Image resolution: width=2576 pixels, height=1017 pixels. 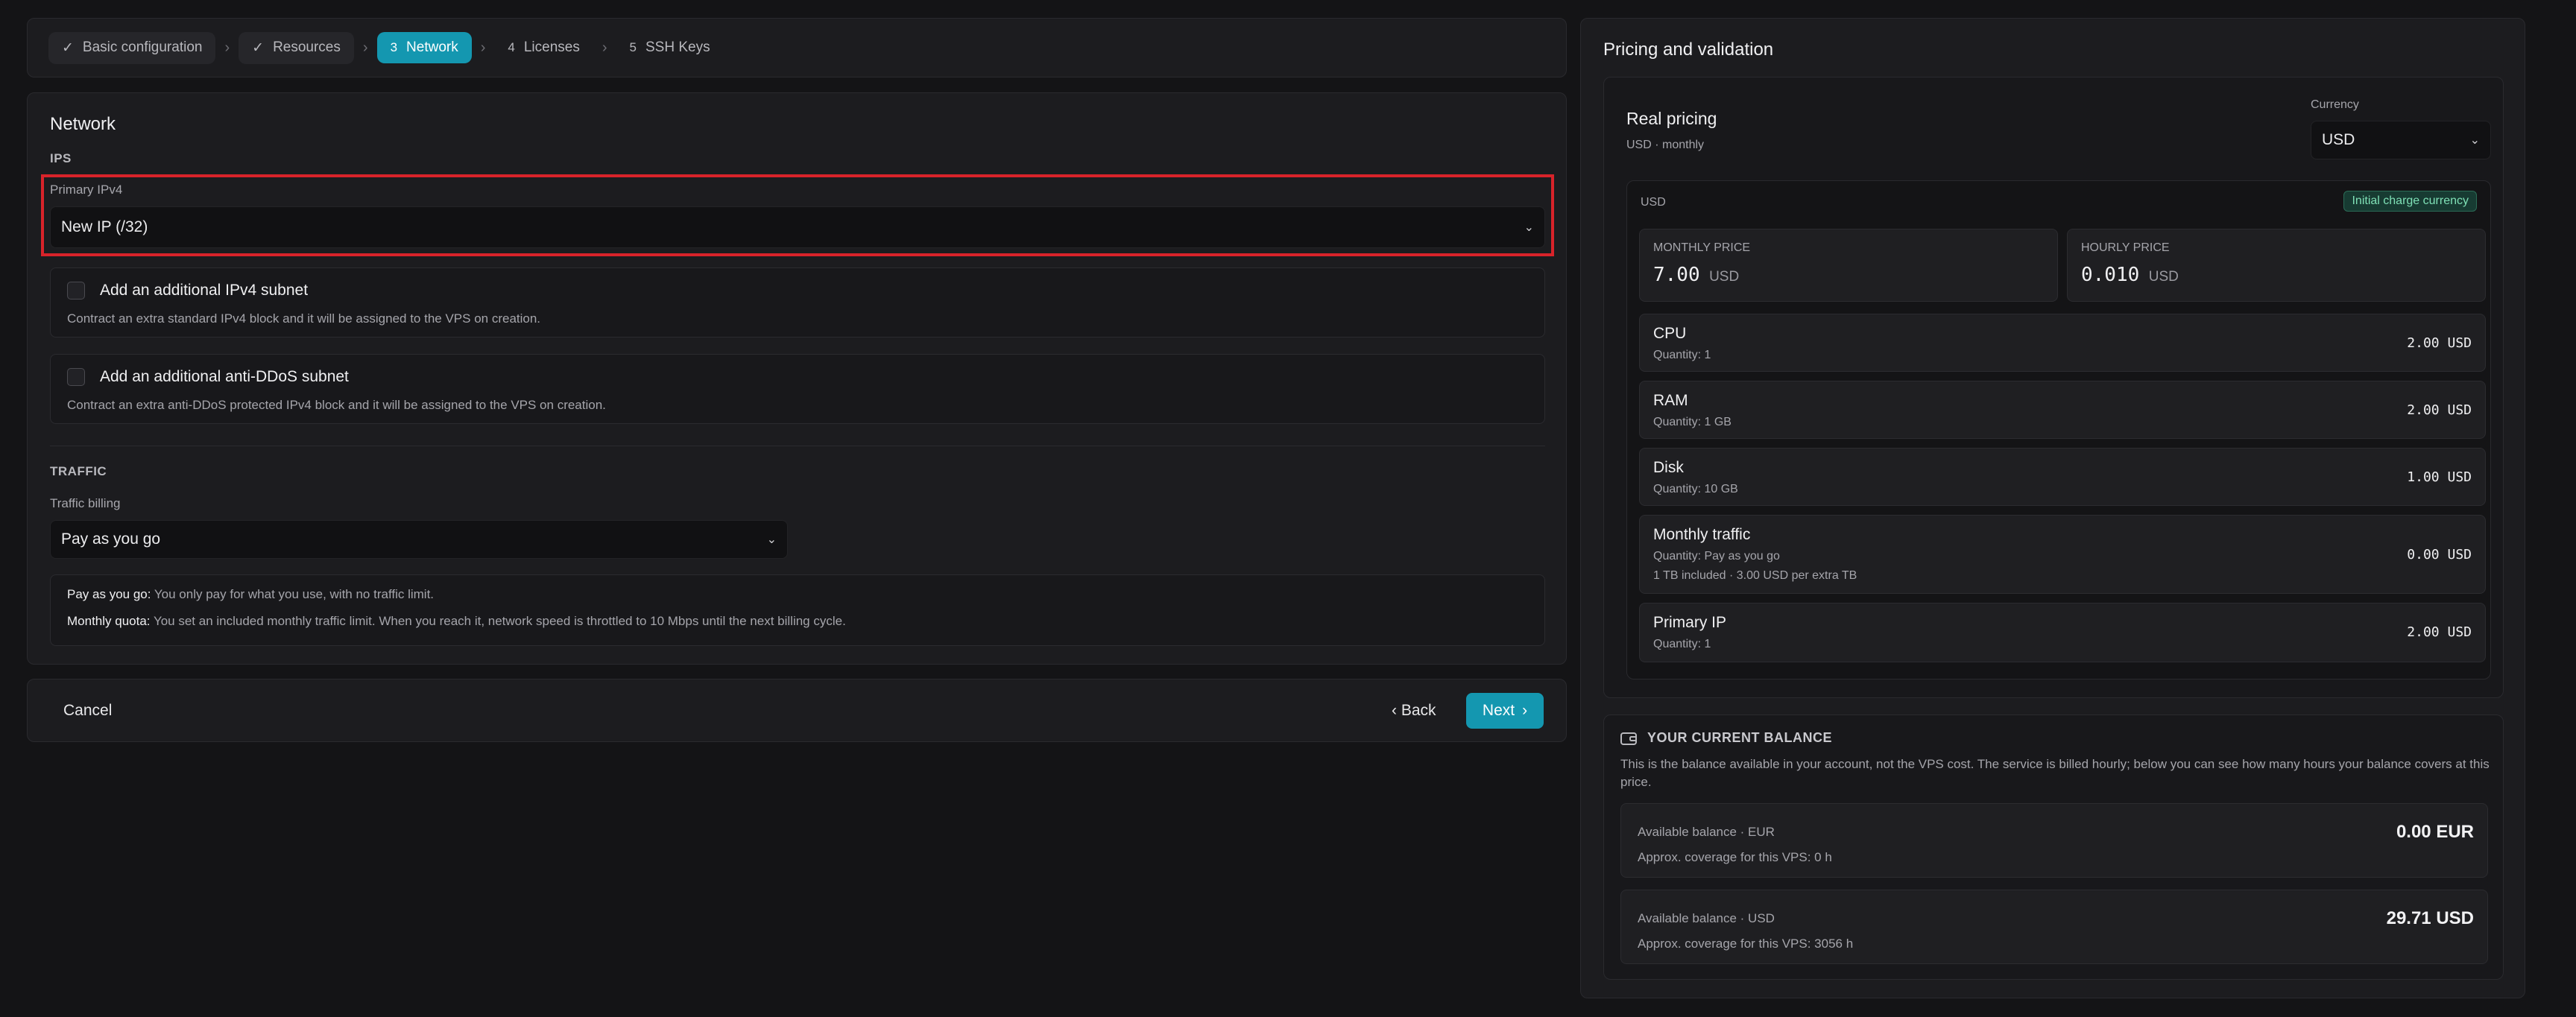 What do you see at coordinates (394, 47) in the screenshot?
I see `step-number: 3` at bounding box center [394, 47].